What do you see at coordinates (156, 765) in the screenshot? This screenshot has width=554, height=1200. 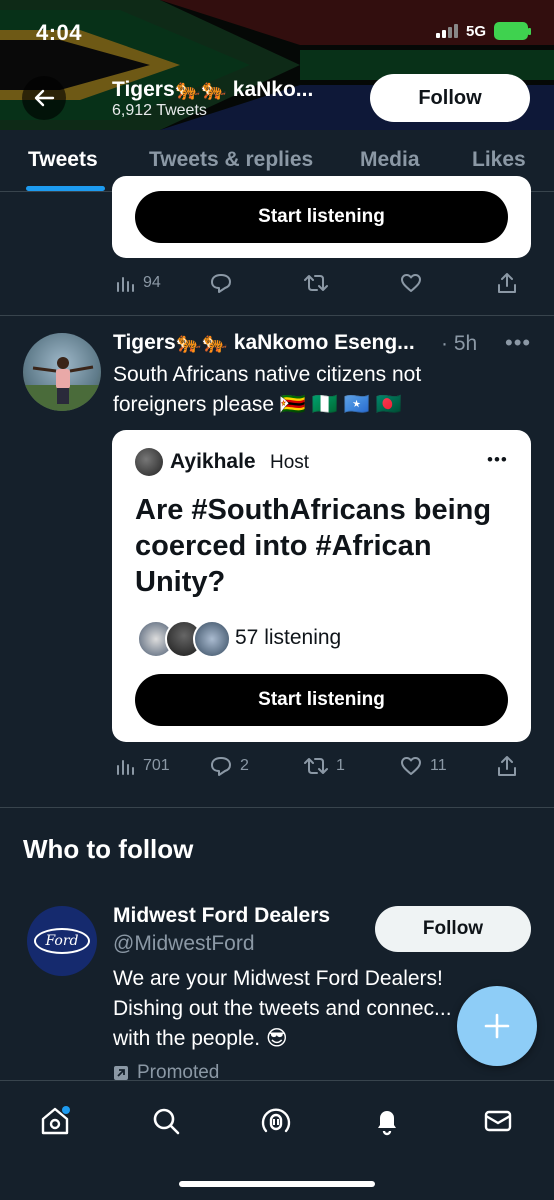 I see `views-count: 701` at bounding box center [156, 765].